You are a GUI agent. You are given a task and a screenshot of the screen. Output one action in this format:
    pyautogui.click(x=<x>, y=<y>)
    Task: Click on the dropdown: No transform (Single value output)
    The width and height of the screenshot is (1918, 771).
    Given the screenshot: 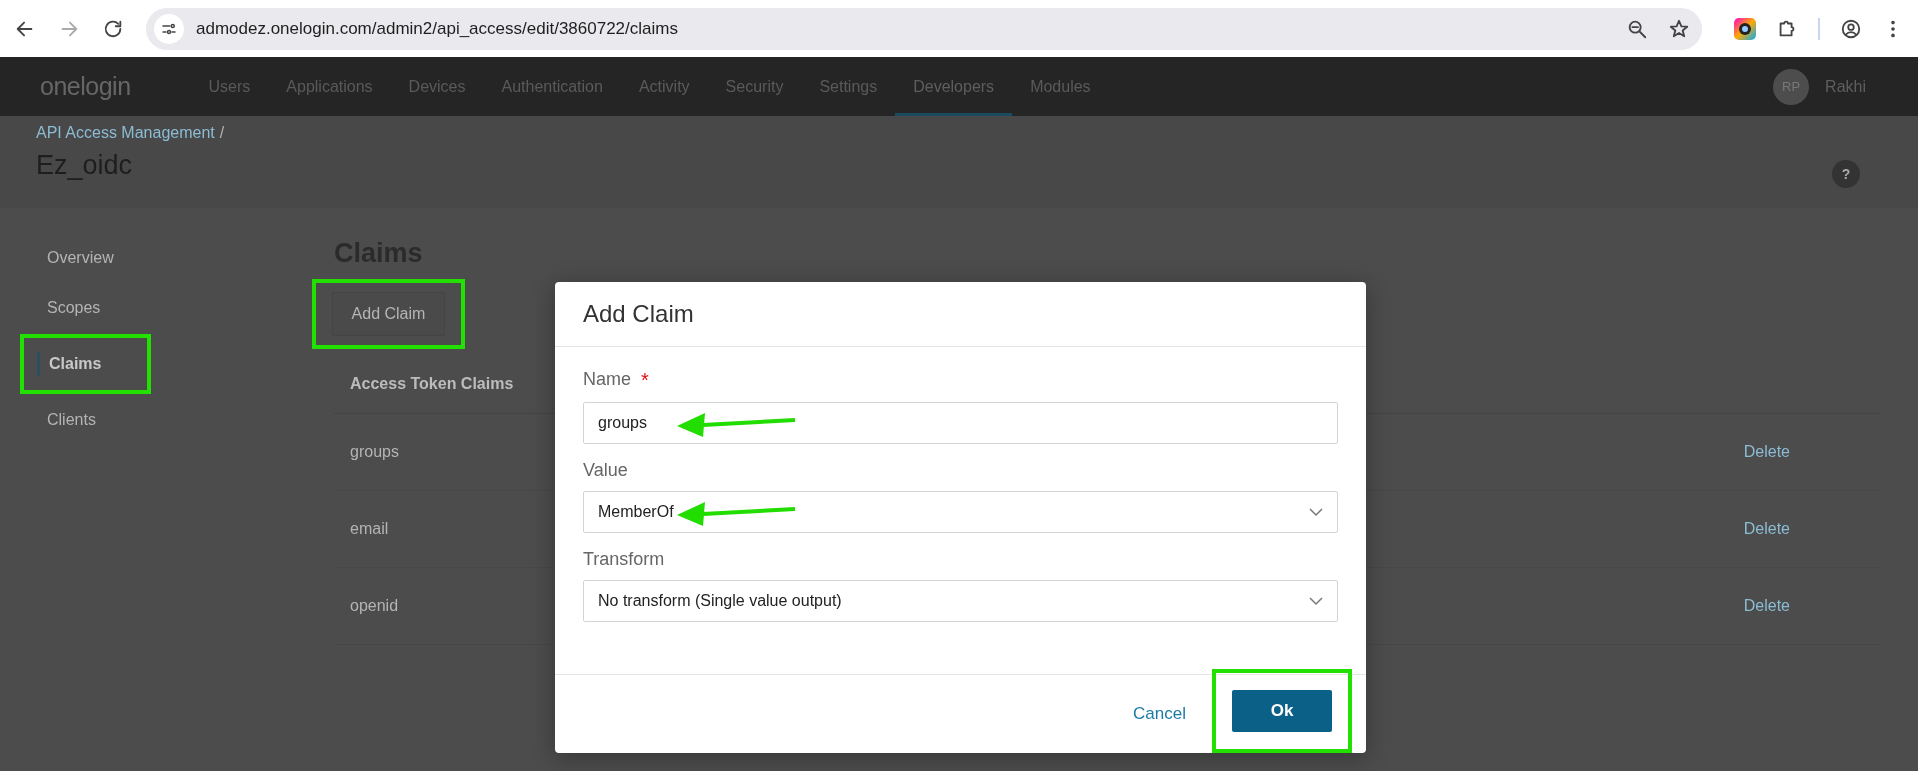 What is the action you would take?
    pyautogui.click(x=960, y=601)
    